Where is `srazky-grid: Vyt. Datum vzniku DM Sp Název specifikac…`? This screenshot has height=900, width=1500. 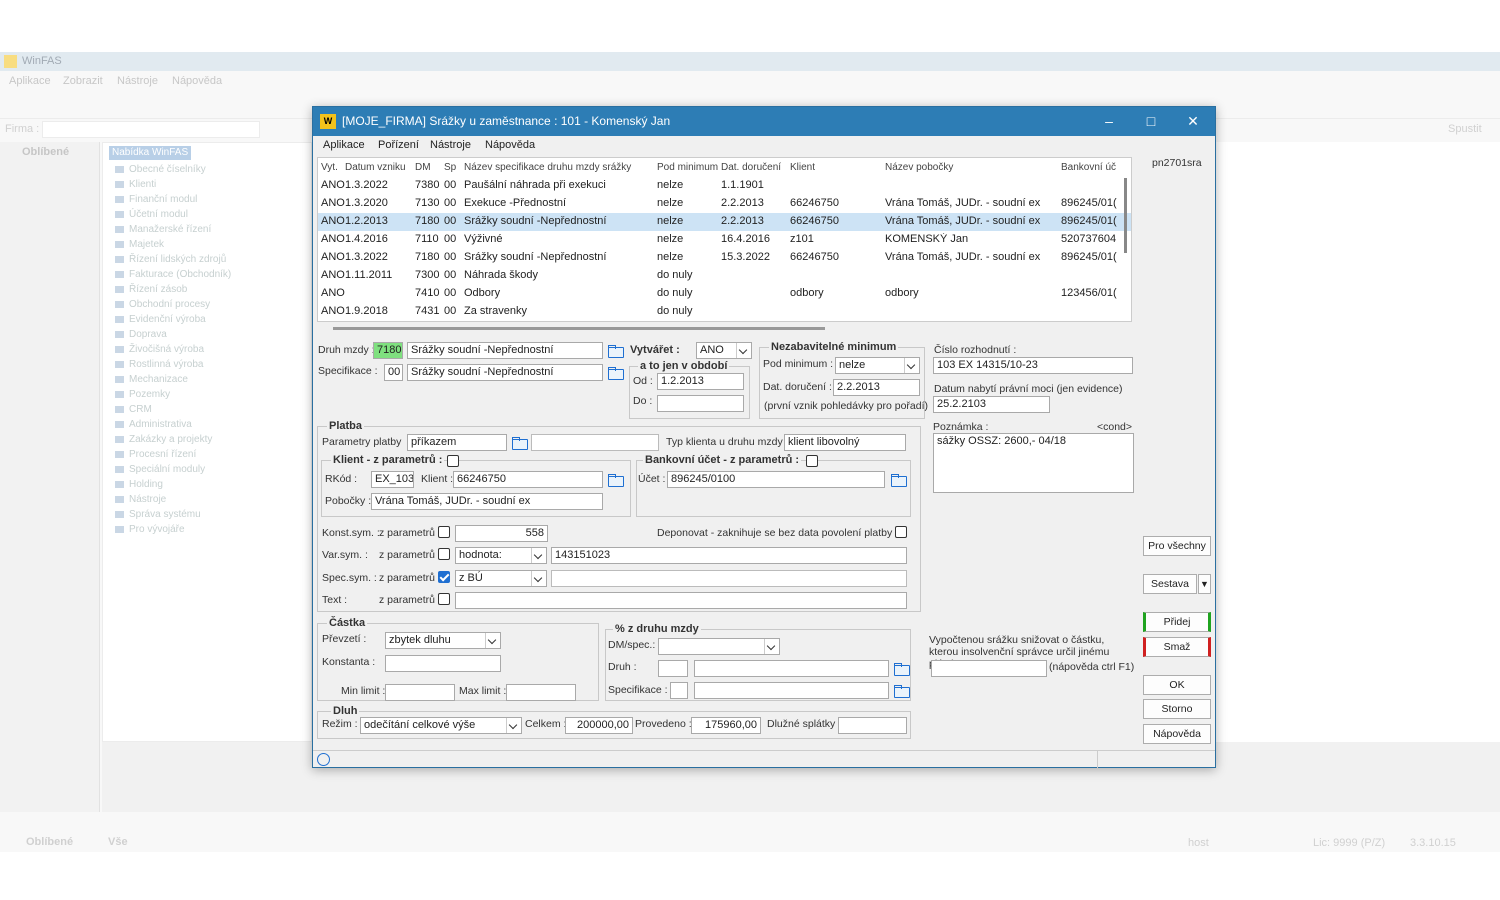 srazky-grid: Vyt. Datum vzniku DM Sp Název specifikac… is located at coordinates (724, 239).